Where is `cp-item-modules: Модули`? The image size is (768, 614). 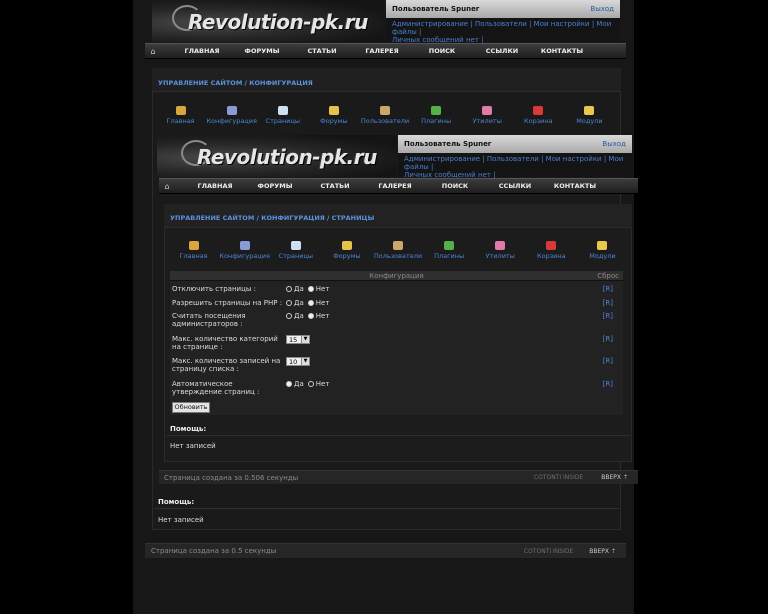
cp-item-modules: Модули is located at coordinates (589, 115).